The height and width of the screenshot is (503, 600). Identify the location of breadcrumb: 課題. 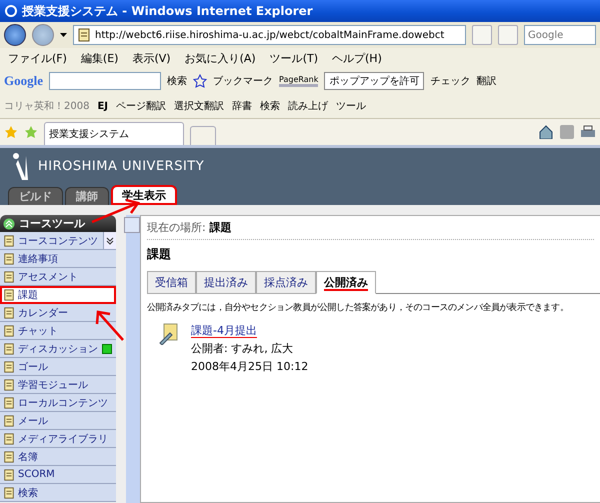
(221, 227).